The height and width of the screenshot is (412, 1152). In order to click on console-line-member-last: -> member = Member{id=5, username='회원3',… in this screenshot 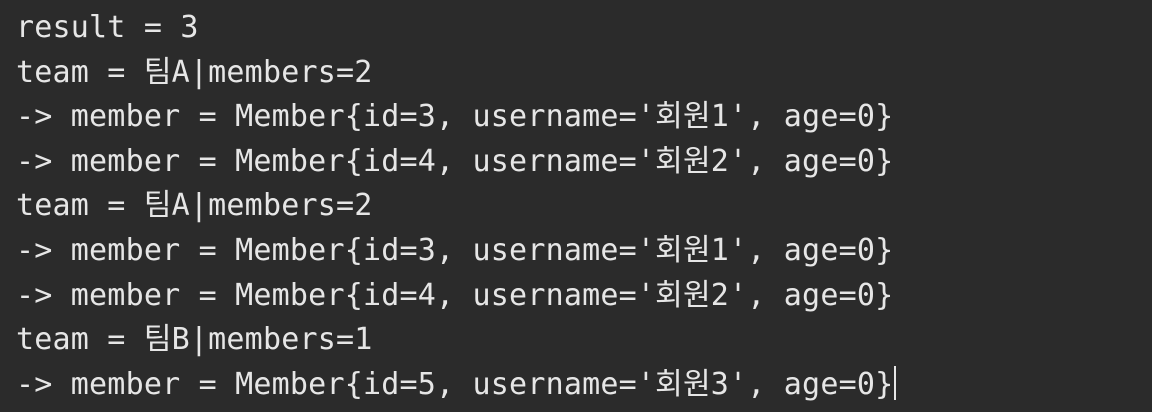, I will do `click(584, 385)`.